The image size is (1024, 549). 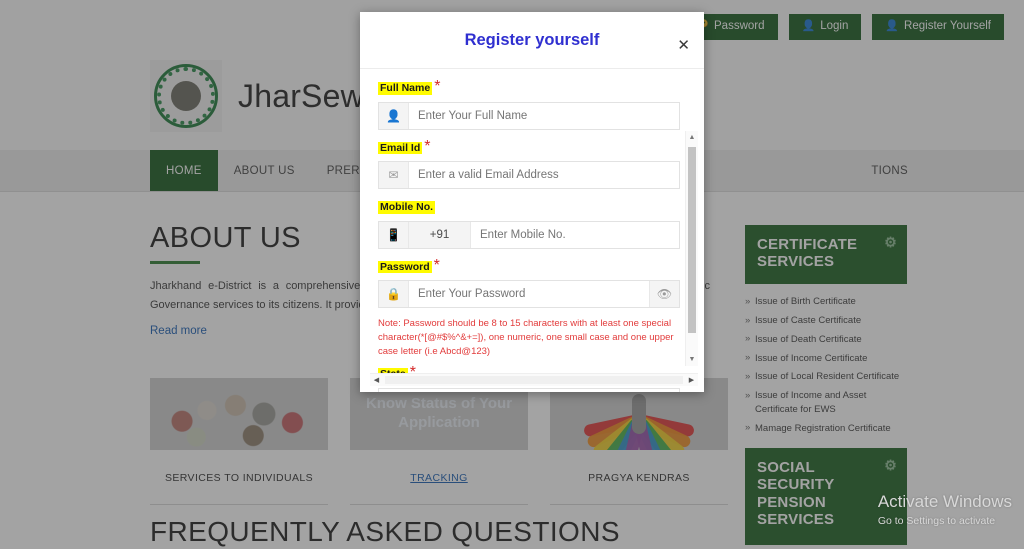 I want to click on scroll-left-icon: ◀, so click(x=376, y=380).